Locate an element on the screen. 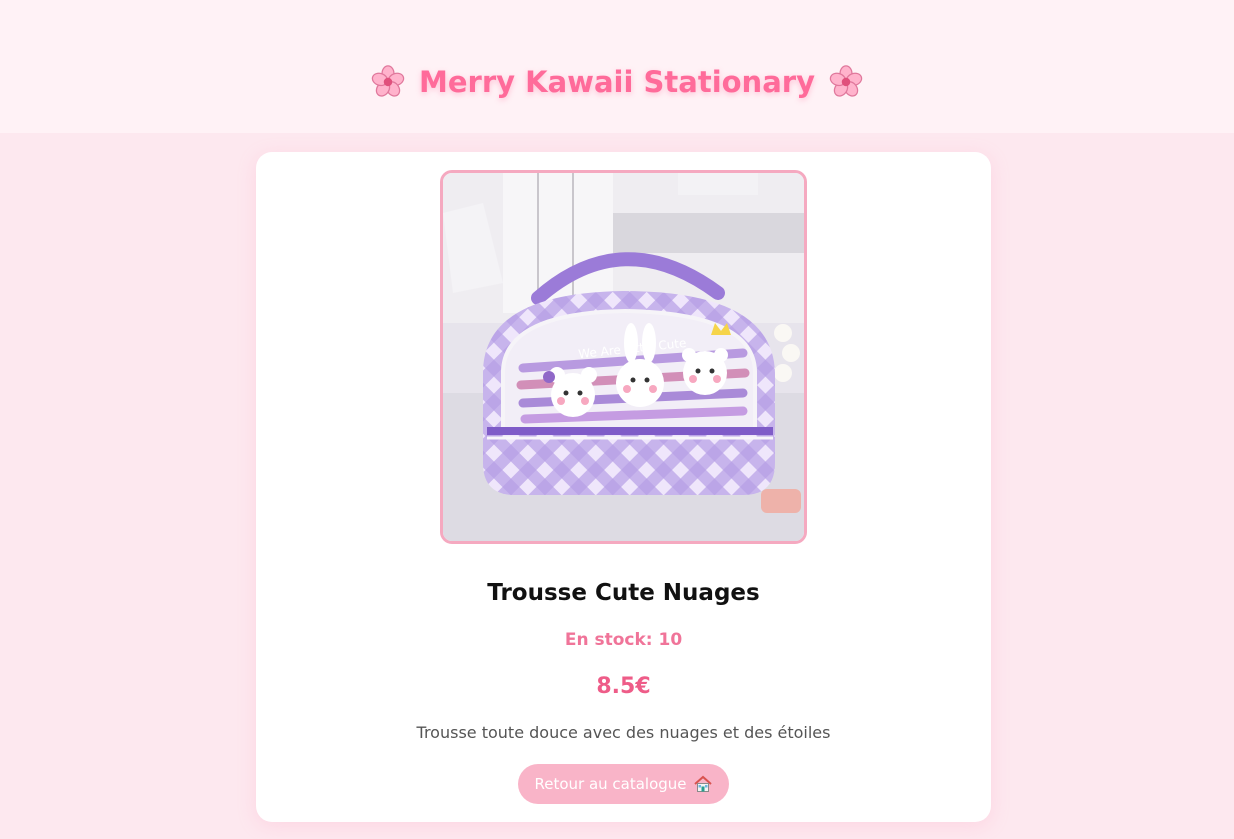  back-to-catalog-button: Retour au catalogue is located at coordinates (623, 784).